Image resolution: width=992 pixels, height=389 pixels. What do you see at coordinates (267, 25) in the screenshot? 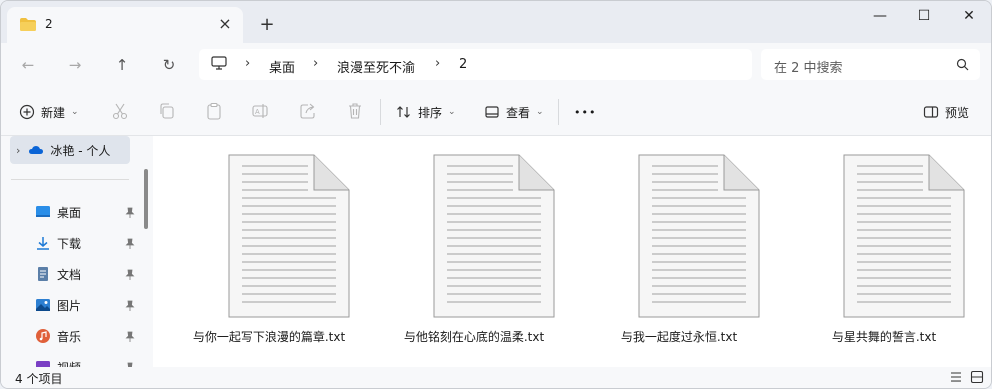
I see `new-tab-button: +` at bounding box center [267, 25].